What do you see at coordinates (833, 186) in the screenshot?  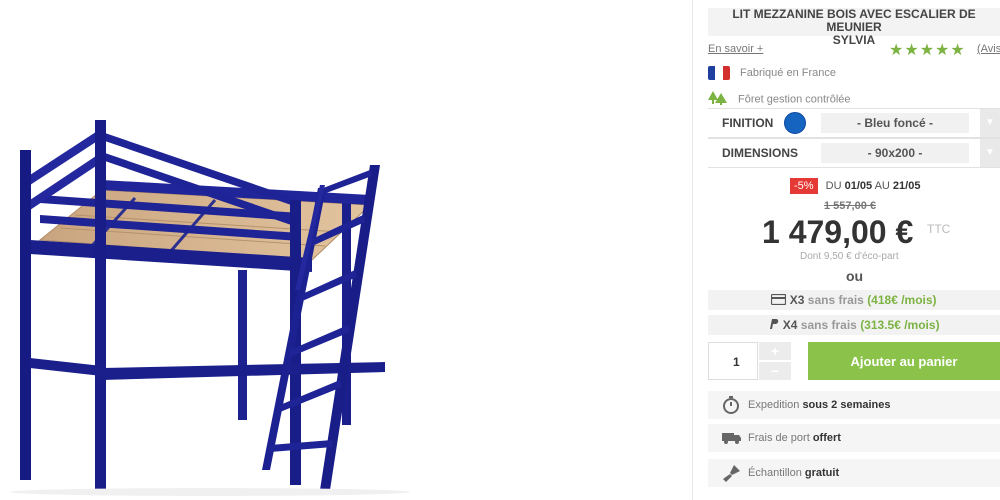 I see `promo-du: DU` at bounding box center [833, 186].